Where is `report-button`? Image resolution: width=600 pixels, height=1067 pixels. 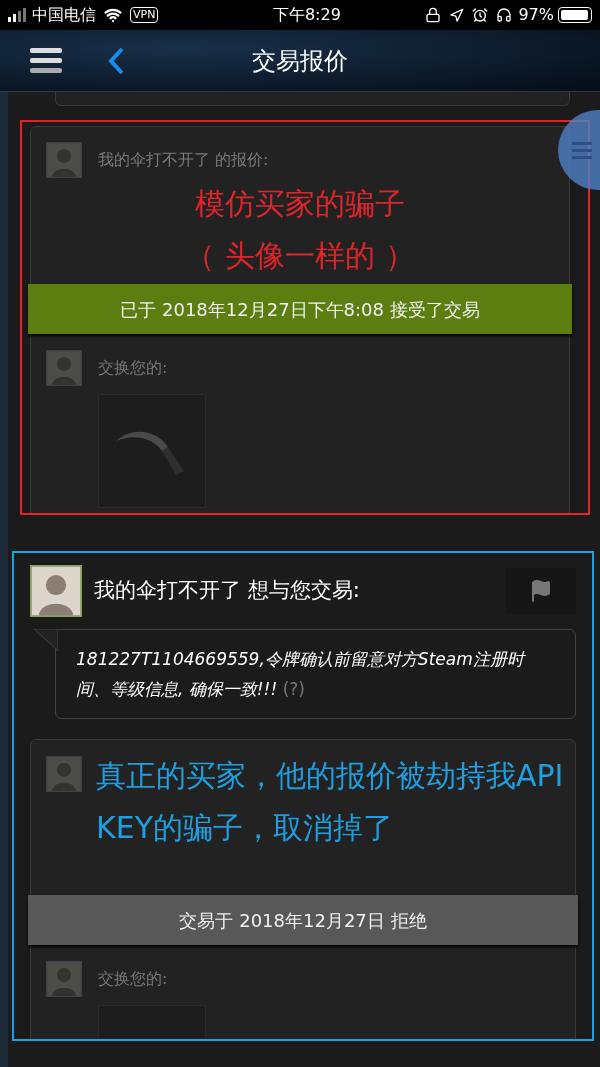 report-button is located at coordinates (541, 591).